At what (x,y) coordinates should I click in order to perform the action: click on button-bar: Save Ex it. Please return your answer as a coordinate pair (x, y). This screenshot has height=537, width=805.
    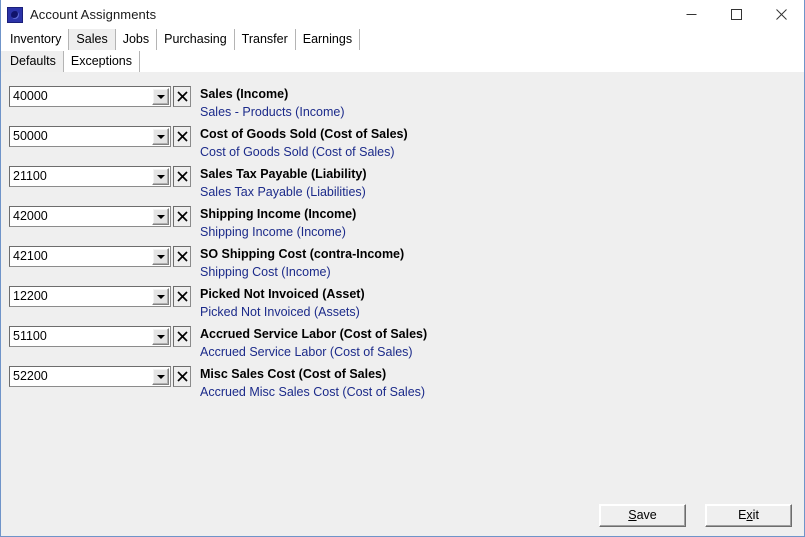
    Looking at the image, I should click on (402, 516).